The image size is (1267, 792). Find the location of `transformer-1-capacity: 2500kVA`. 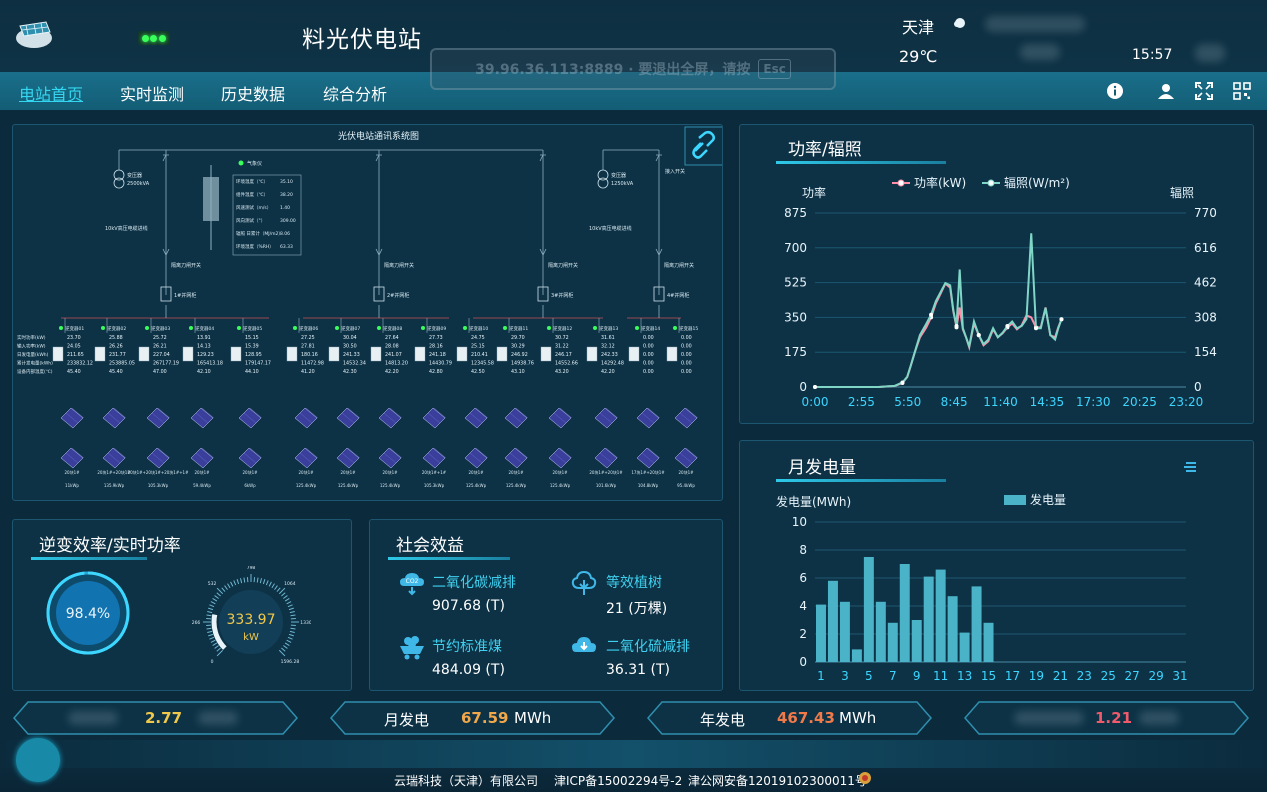

transformer-1-capacity: 2500kVA is located at coordinates (138, 184).